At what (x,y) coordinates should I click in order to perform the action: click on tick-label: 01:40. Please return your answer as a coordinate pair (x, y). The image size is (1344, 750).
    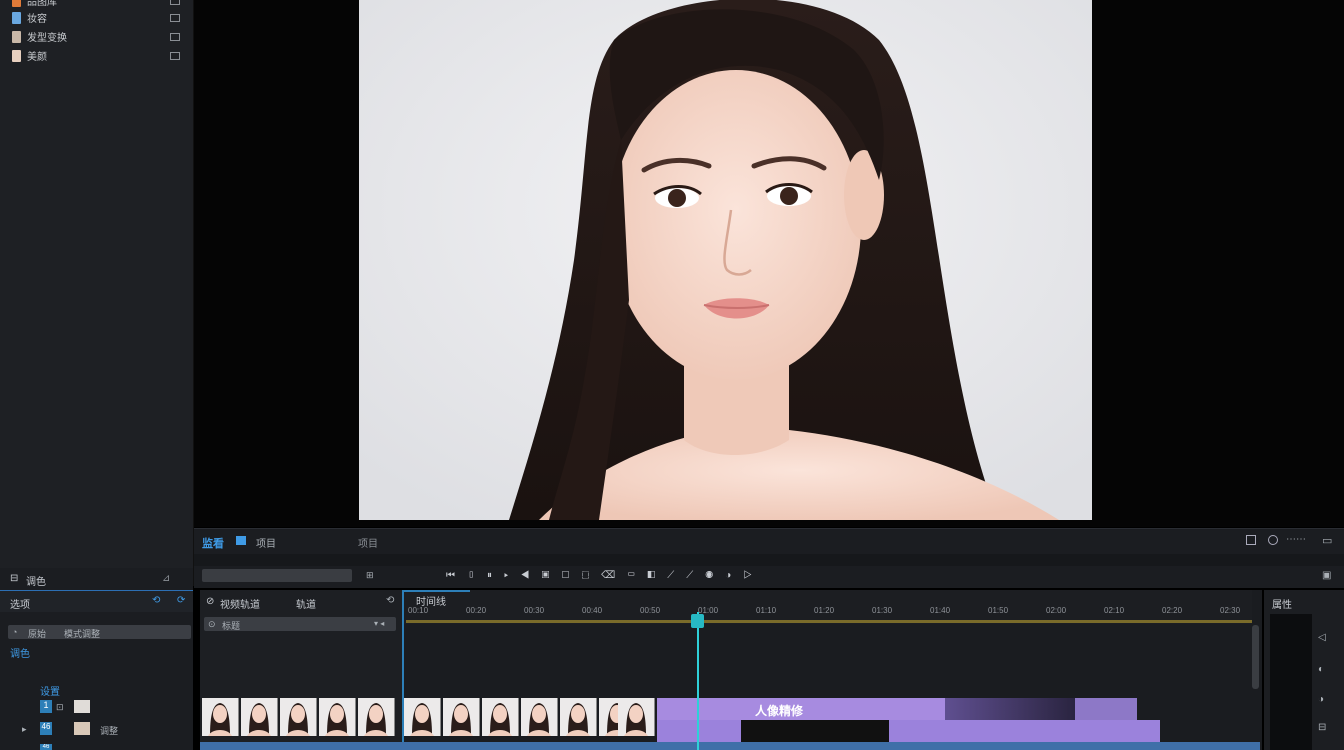
    Looking at the image, I should click on (940, 610).